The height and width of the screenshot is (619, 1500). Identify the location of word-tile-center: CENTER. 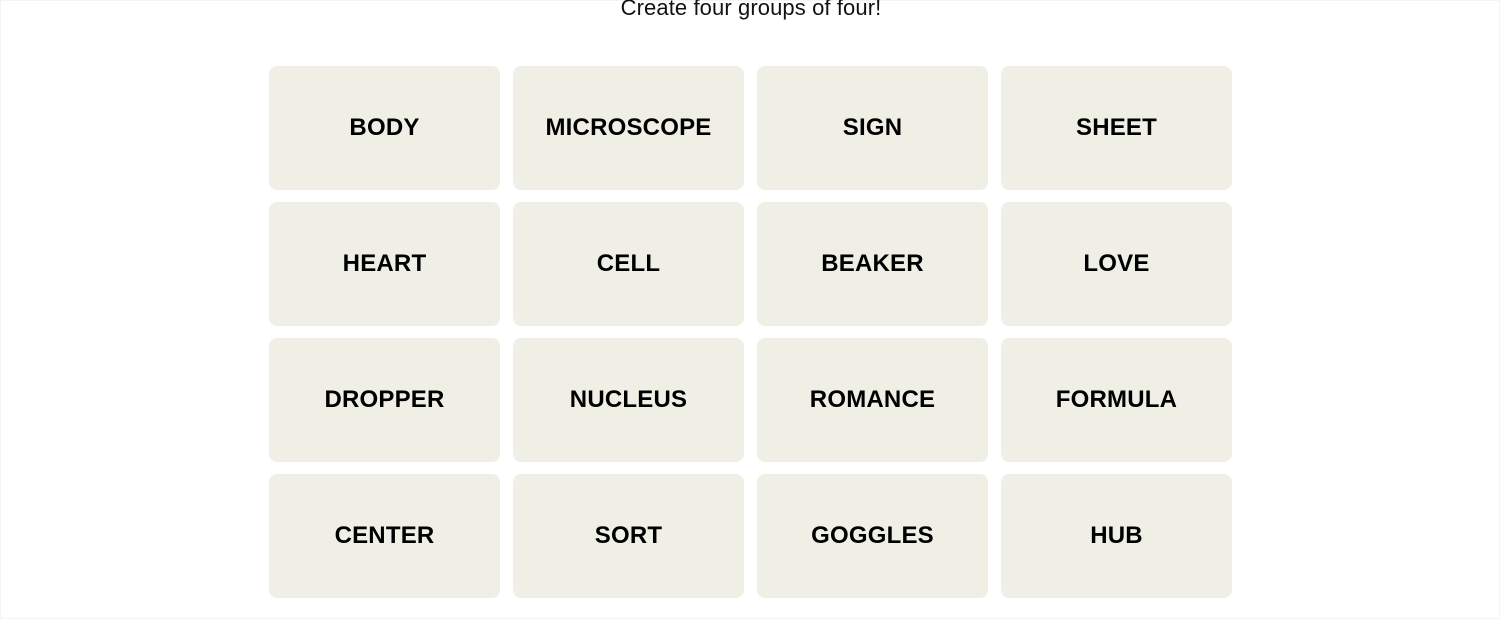
(384, 536).